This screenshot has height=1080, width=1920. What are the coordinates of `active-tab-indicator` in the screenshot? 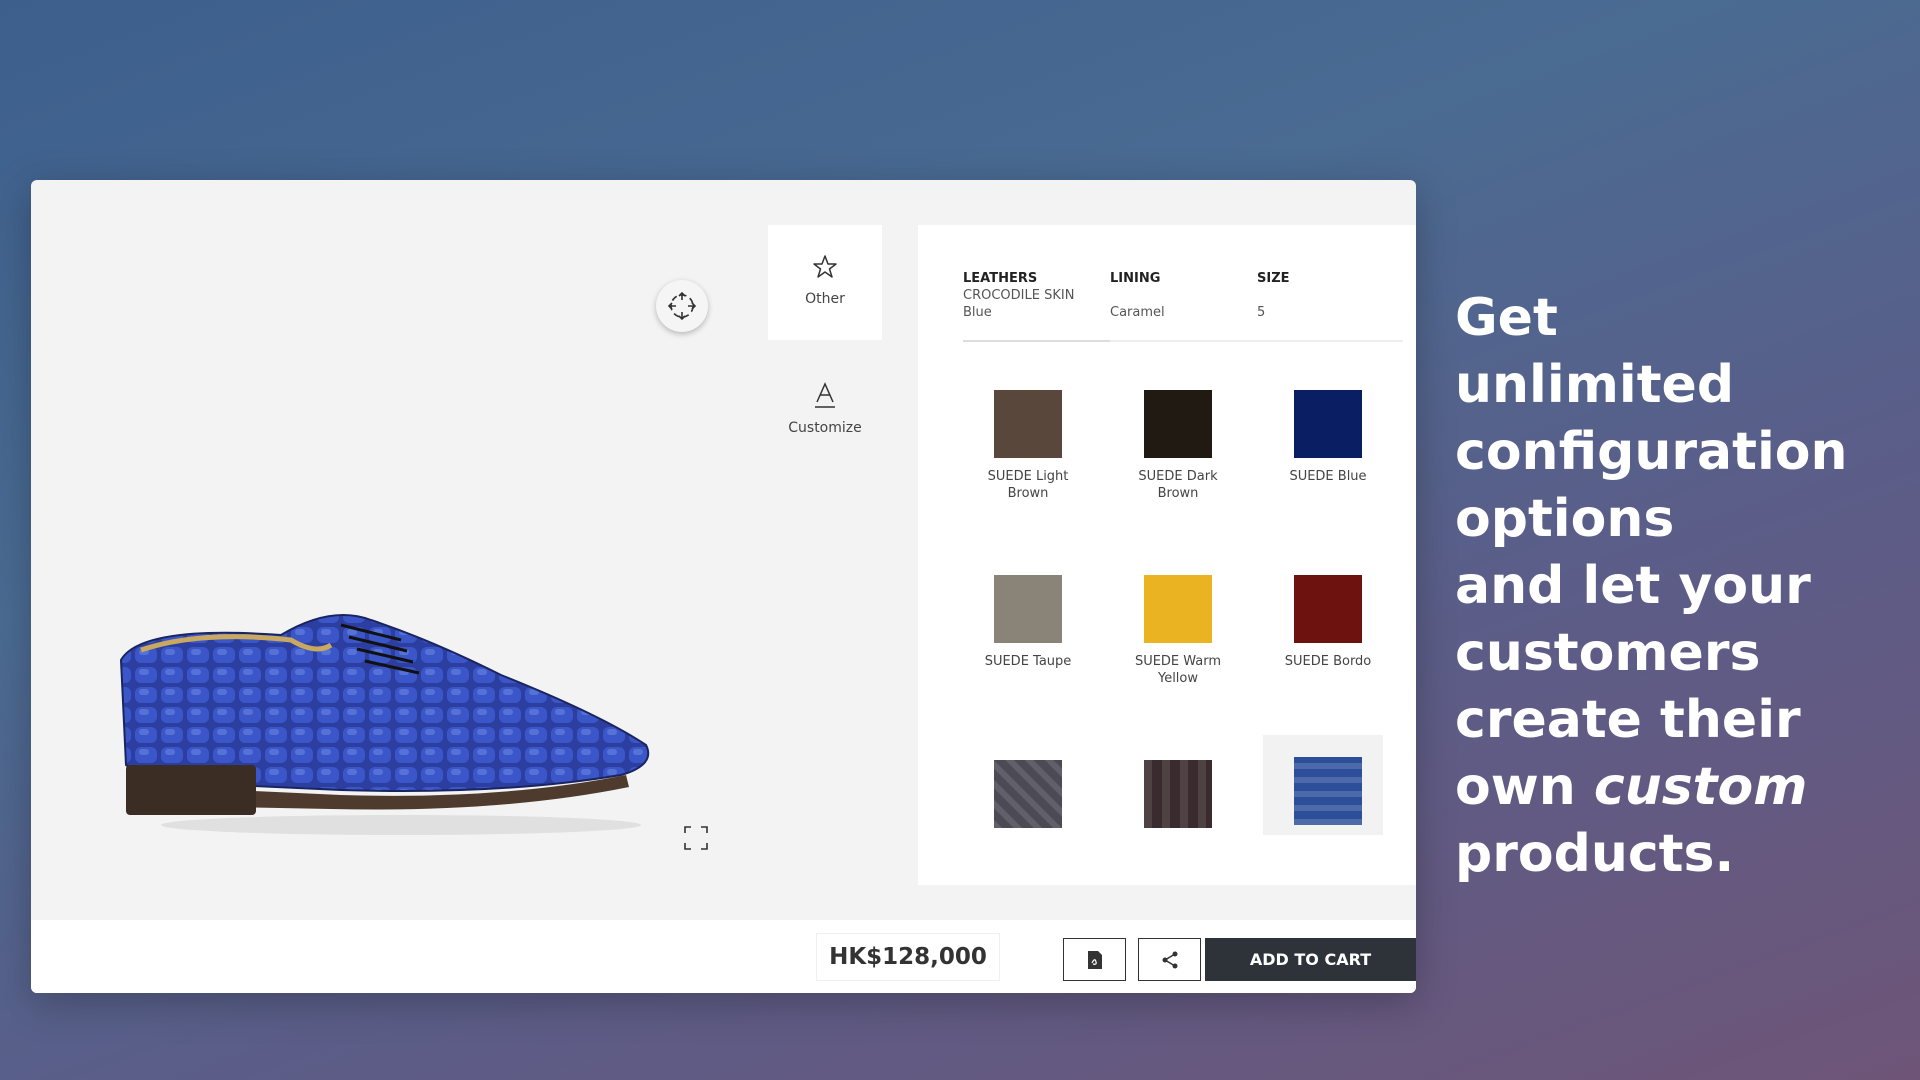 It's located at (1036, 341).